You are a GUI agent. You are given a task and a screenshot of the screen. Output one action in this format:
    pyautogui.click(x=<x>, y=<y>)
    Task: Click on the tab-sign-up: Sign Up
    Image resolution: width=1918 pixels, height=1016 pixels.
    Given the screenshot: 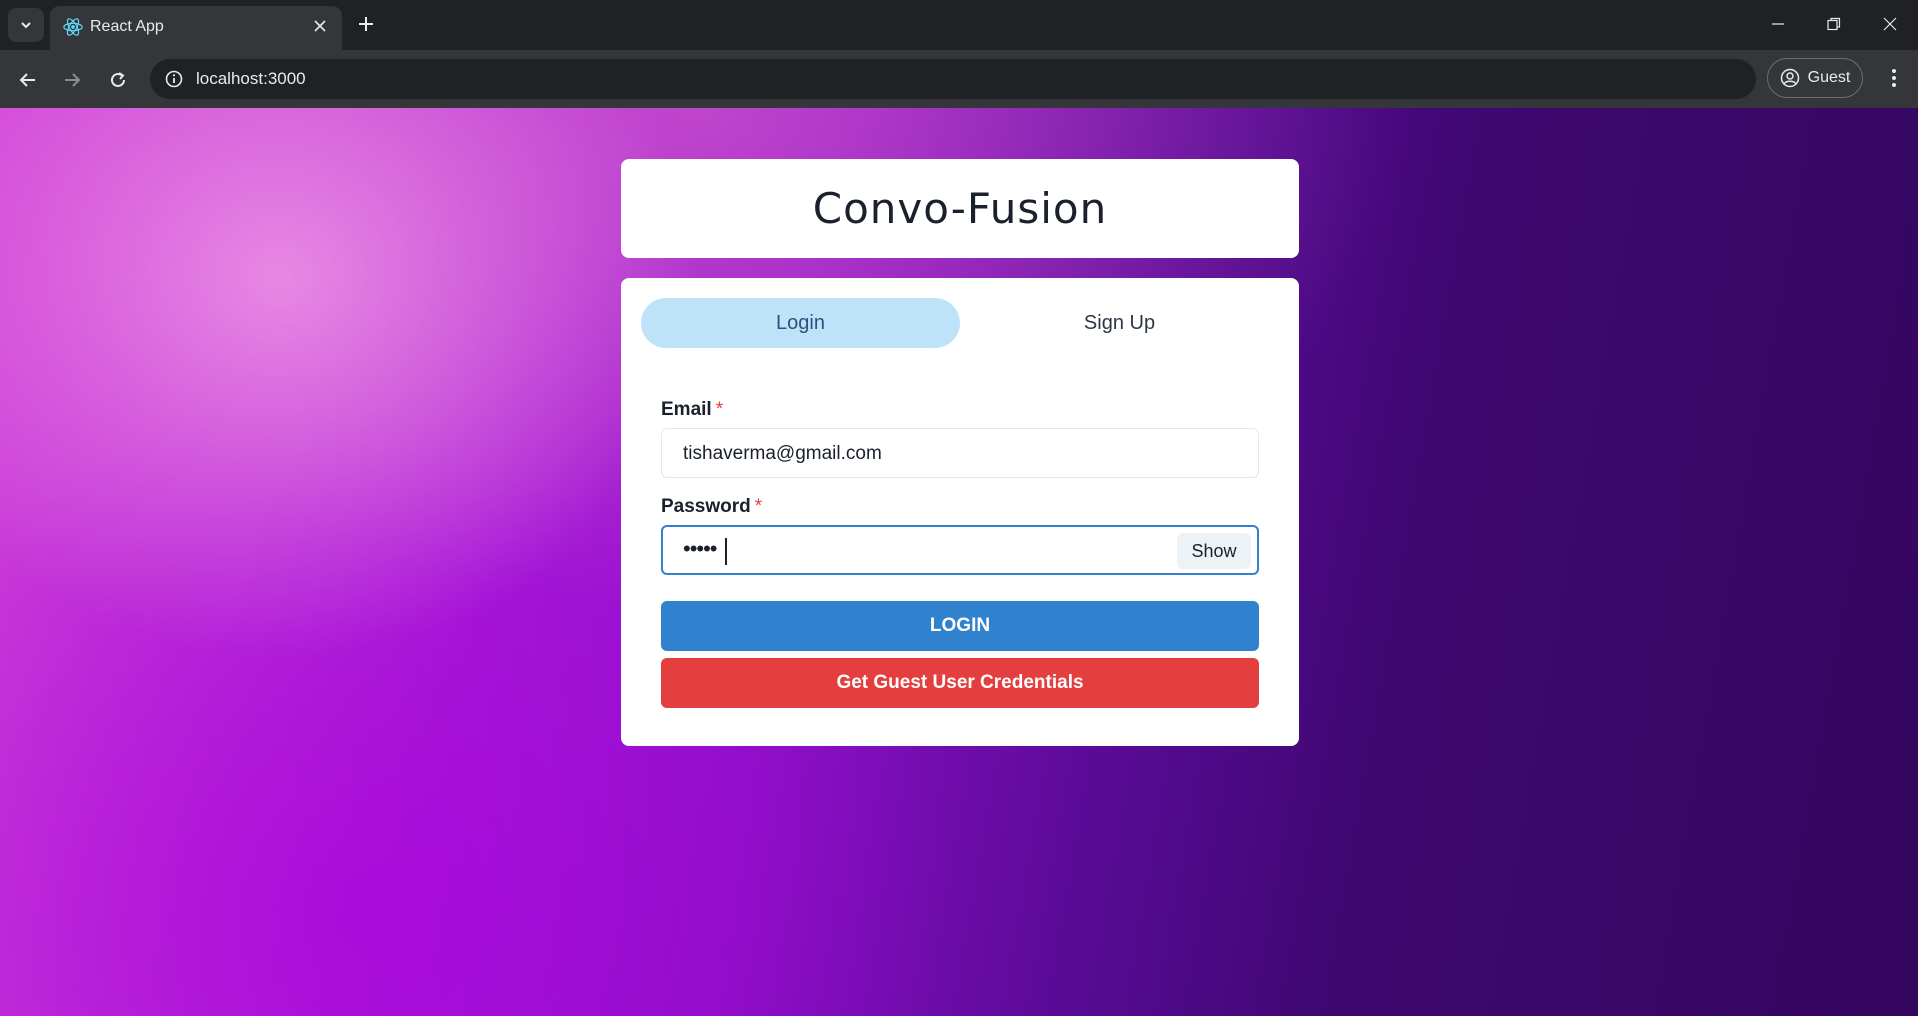 What is the action you would take?
    pyautogui.click(x=1119, y=323)
    